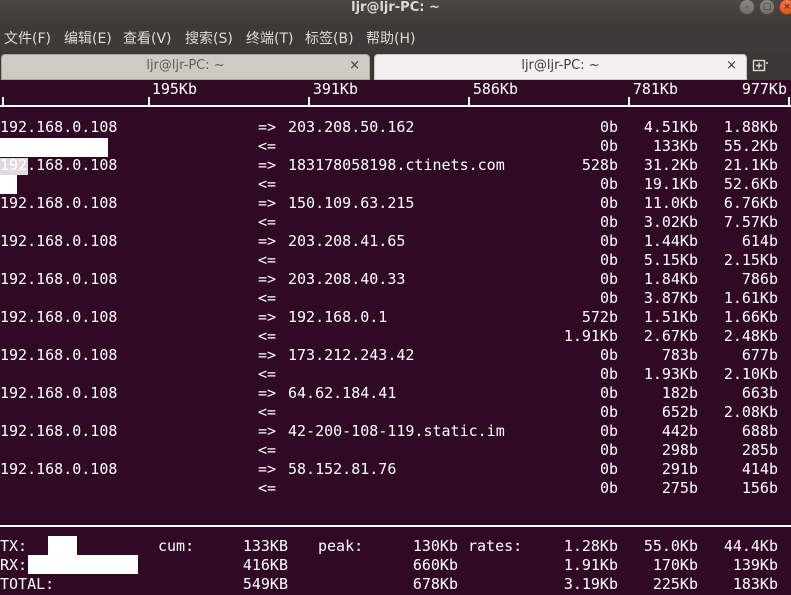 The height and width of the screenshot is (595, 791). What do you see at coordinates (27, 40) in the screenshot?
I see `menu-file: 文件(F)` at bounding box center [27, 40].